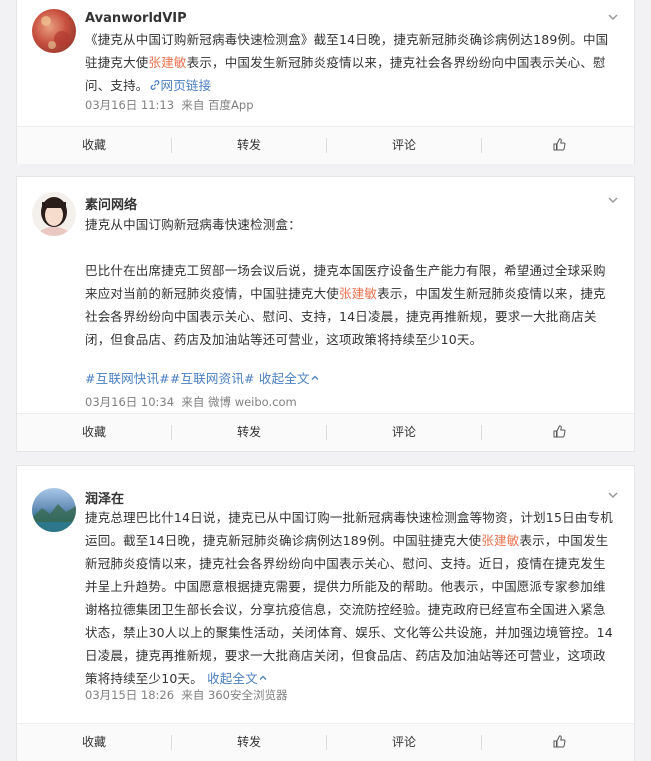 This screenshot has height=761, width=651. I want to click on author-name: 润泽在, so click(104, 497).